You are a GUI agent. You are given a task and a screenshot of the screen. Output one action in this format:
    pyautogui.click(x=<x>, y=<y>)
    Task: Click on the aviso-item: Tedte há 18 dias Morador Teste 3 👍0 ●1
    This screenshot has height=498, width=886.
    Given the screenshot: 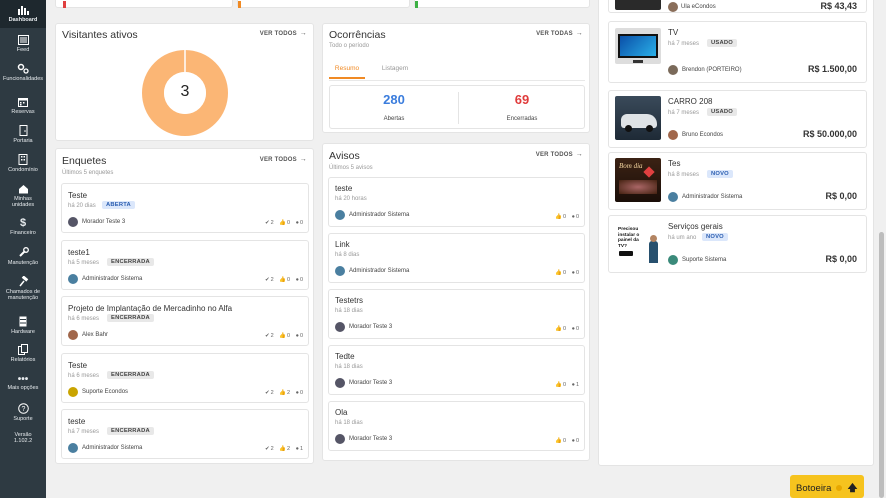 What is the action you would take?
    pyautogui.click(x=456, y=370)
    